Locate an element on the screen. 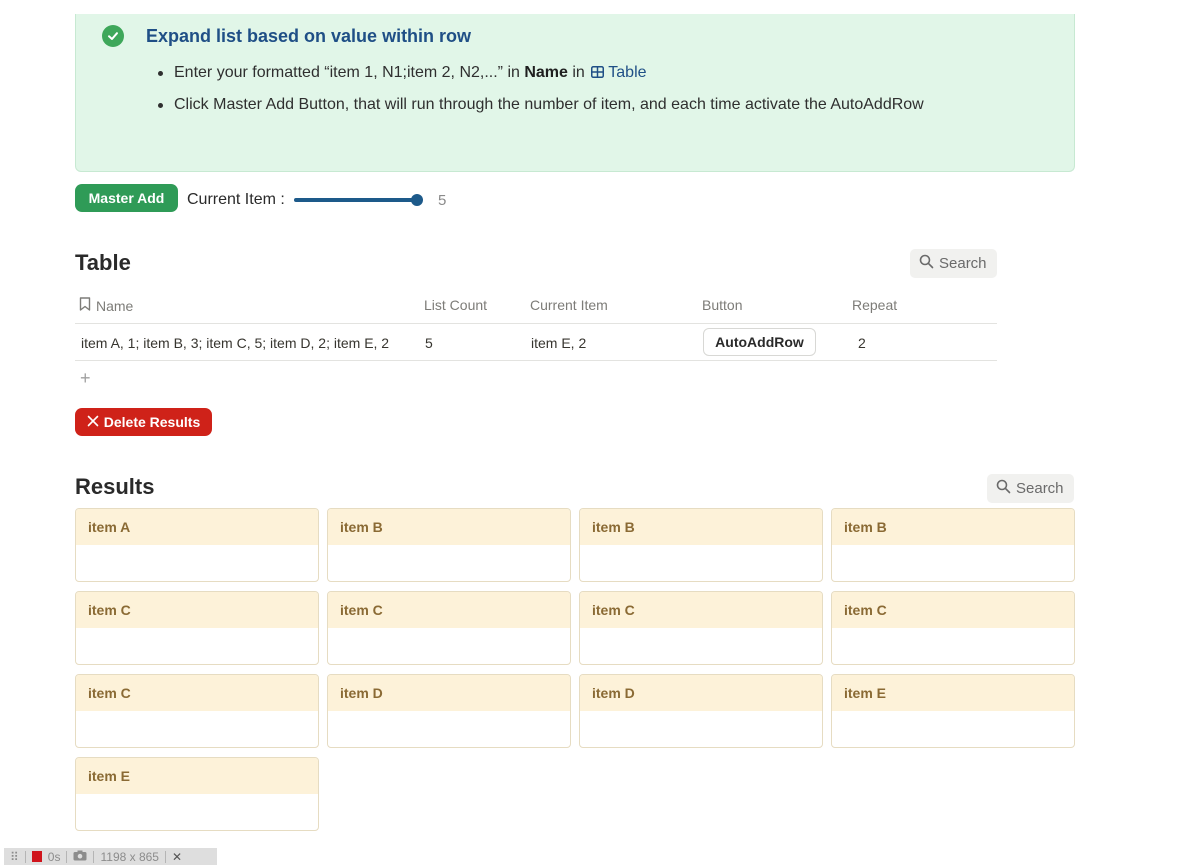 The image size is (1198, 865). column-header-label: Button is located at coordinates (722, 305).